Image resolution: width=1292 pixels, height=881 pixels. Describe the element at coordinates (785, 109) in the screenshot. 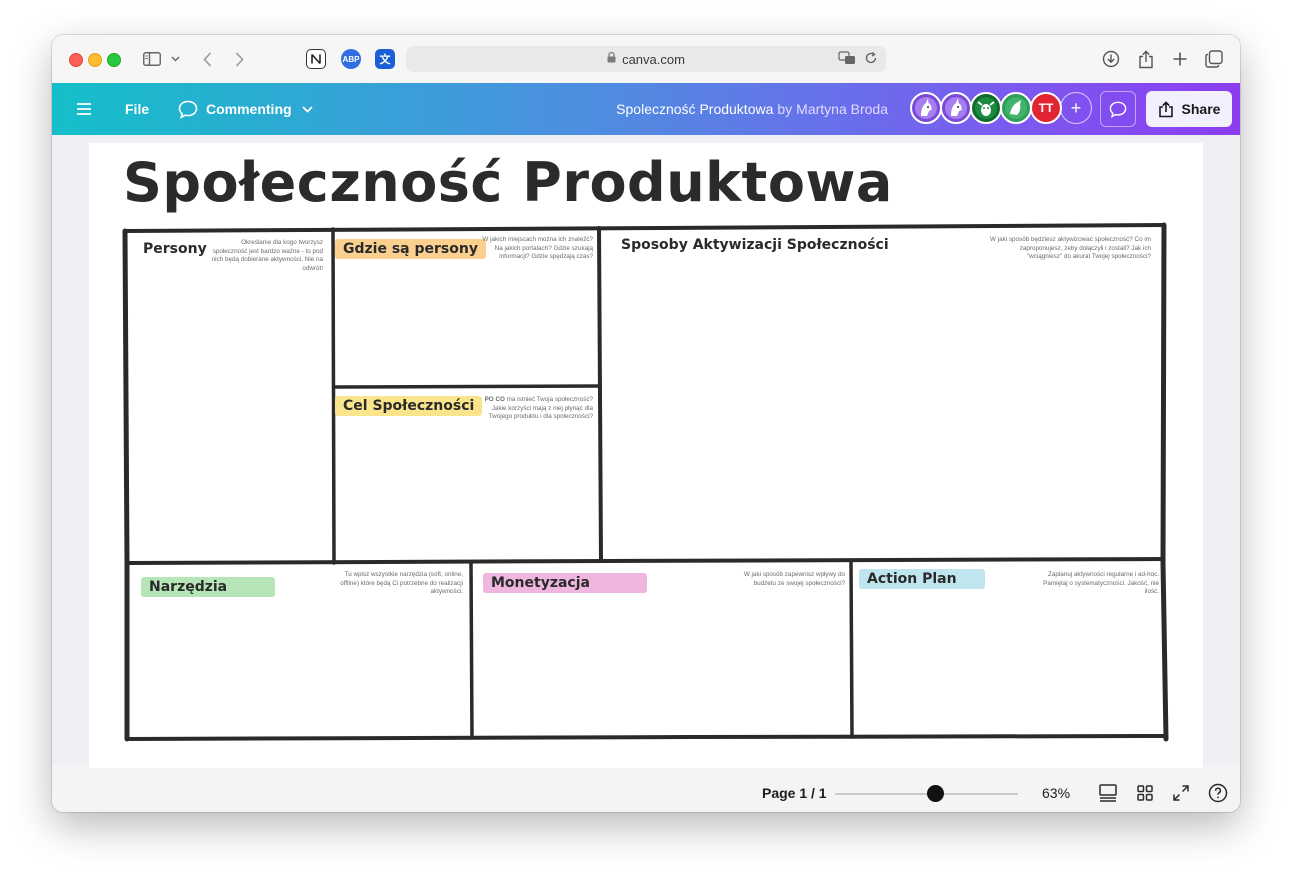

I see `doc-by-label: by` at that location.